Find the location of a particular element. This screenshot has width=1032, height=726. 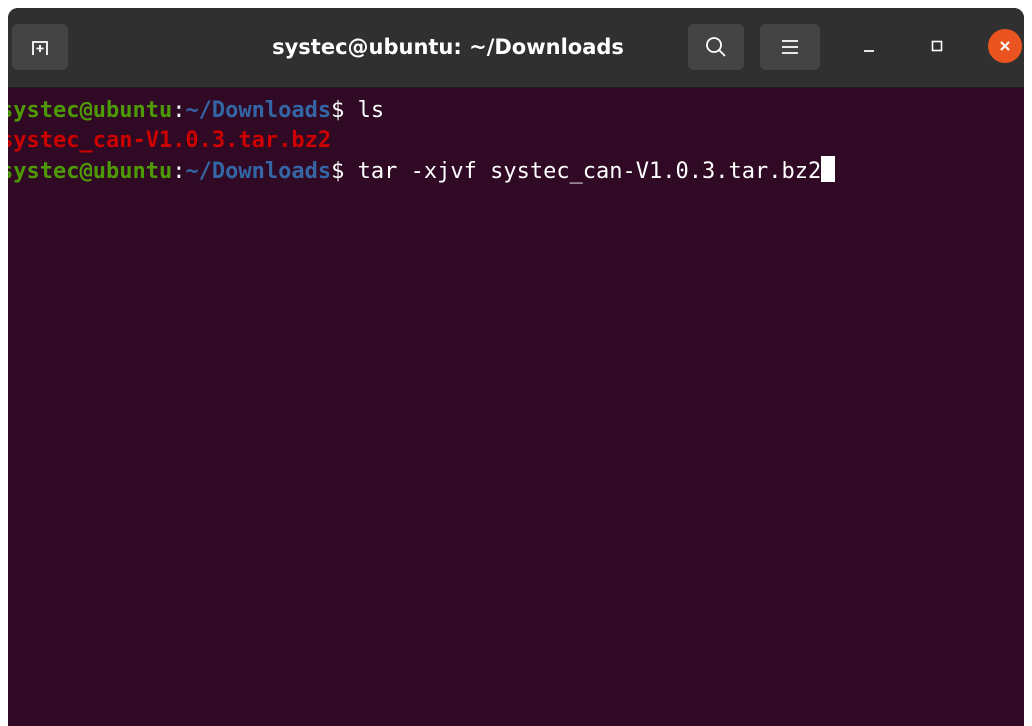

menu-button is located at coordinates (790, 47).